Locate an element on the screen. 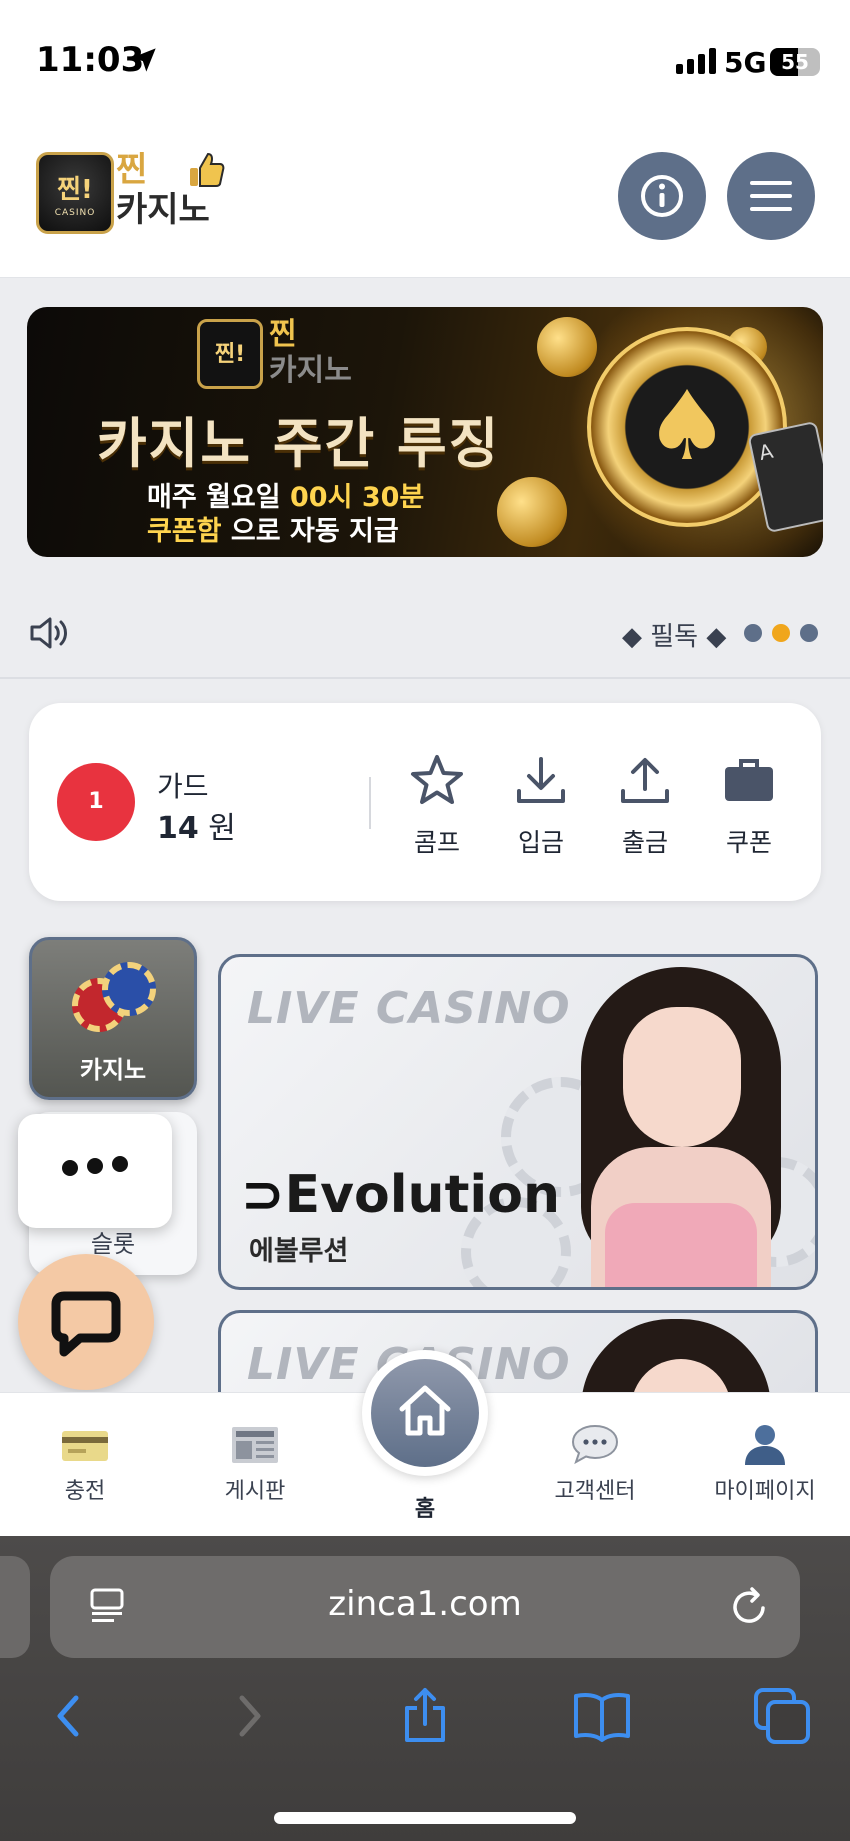  more-button is located at coordinates (95, 1171).